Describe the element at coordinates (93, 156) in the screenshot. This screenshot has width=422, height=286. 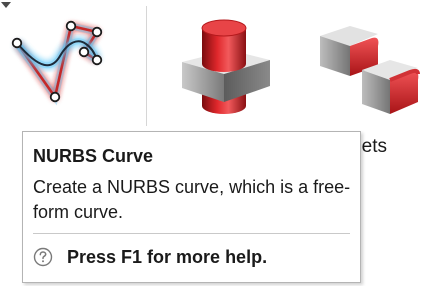
I see `tooltip-title: NURBS Curve` at that location.